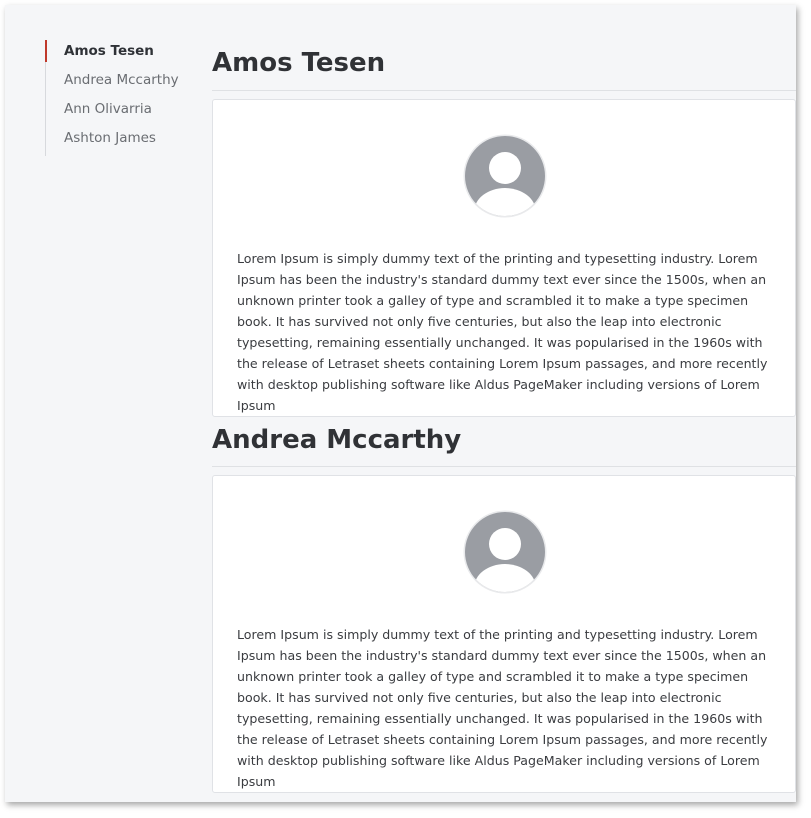 This screenshot has width=811, height=818. Describe the element at coordinates (110, 138) in the screenshot. I see `sidebar-item-label: Ashton James` at that location.